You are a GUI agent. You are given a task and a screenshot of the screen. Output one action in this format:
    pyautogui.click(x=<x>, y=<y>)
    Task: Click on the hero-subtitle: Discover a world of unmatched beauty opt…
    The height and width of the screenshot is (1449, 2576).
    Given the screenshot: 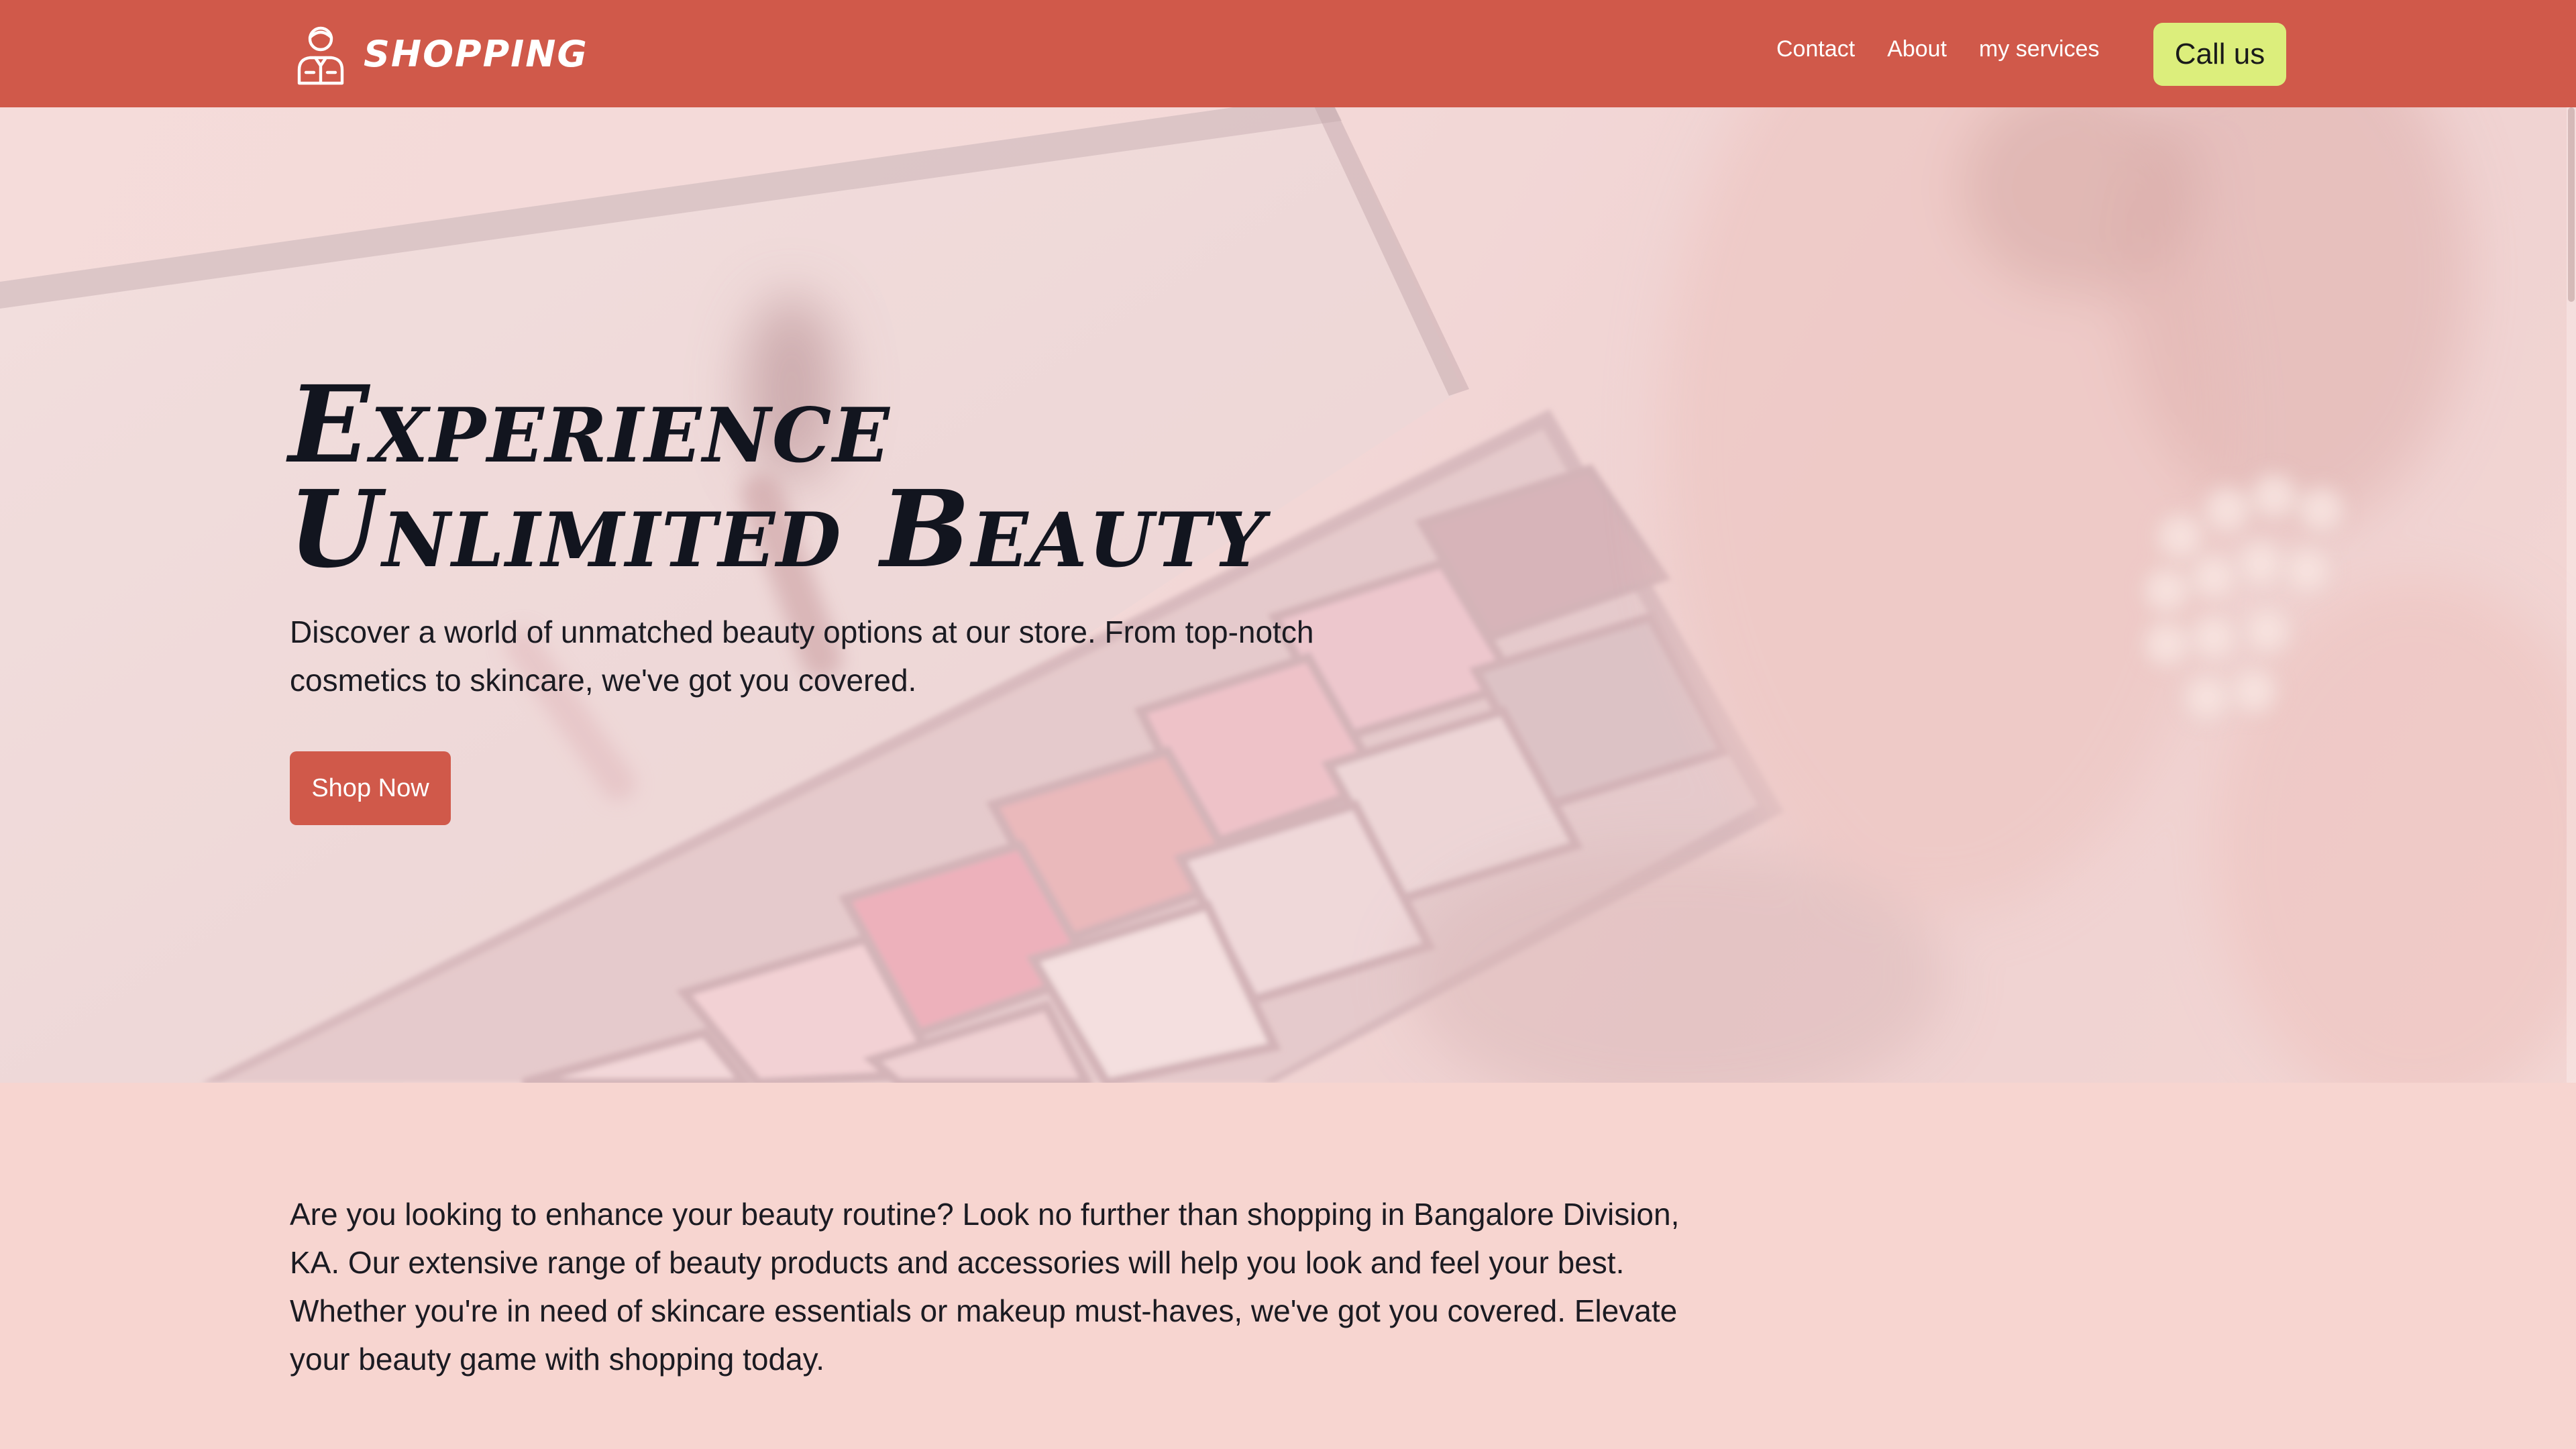 What is the action you would take?
    pyautogui.click(x=802, y=656)
    